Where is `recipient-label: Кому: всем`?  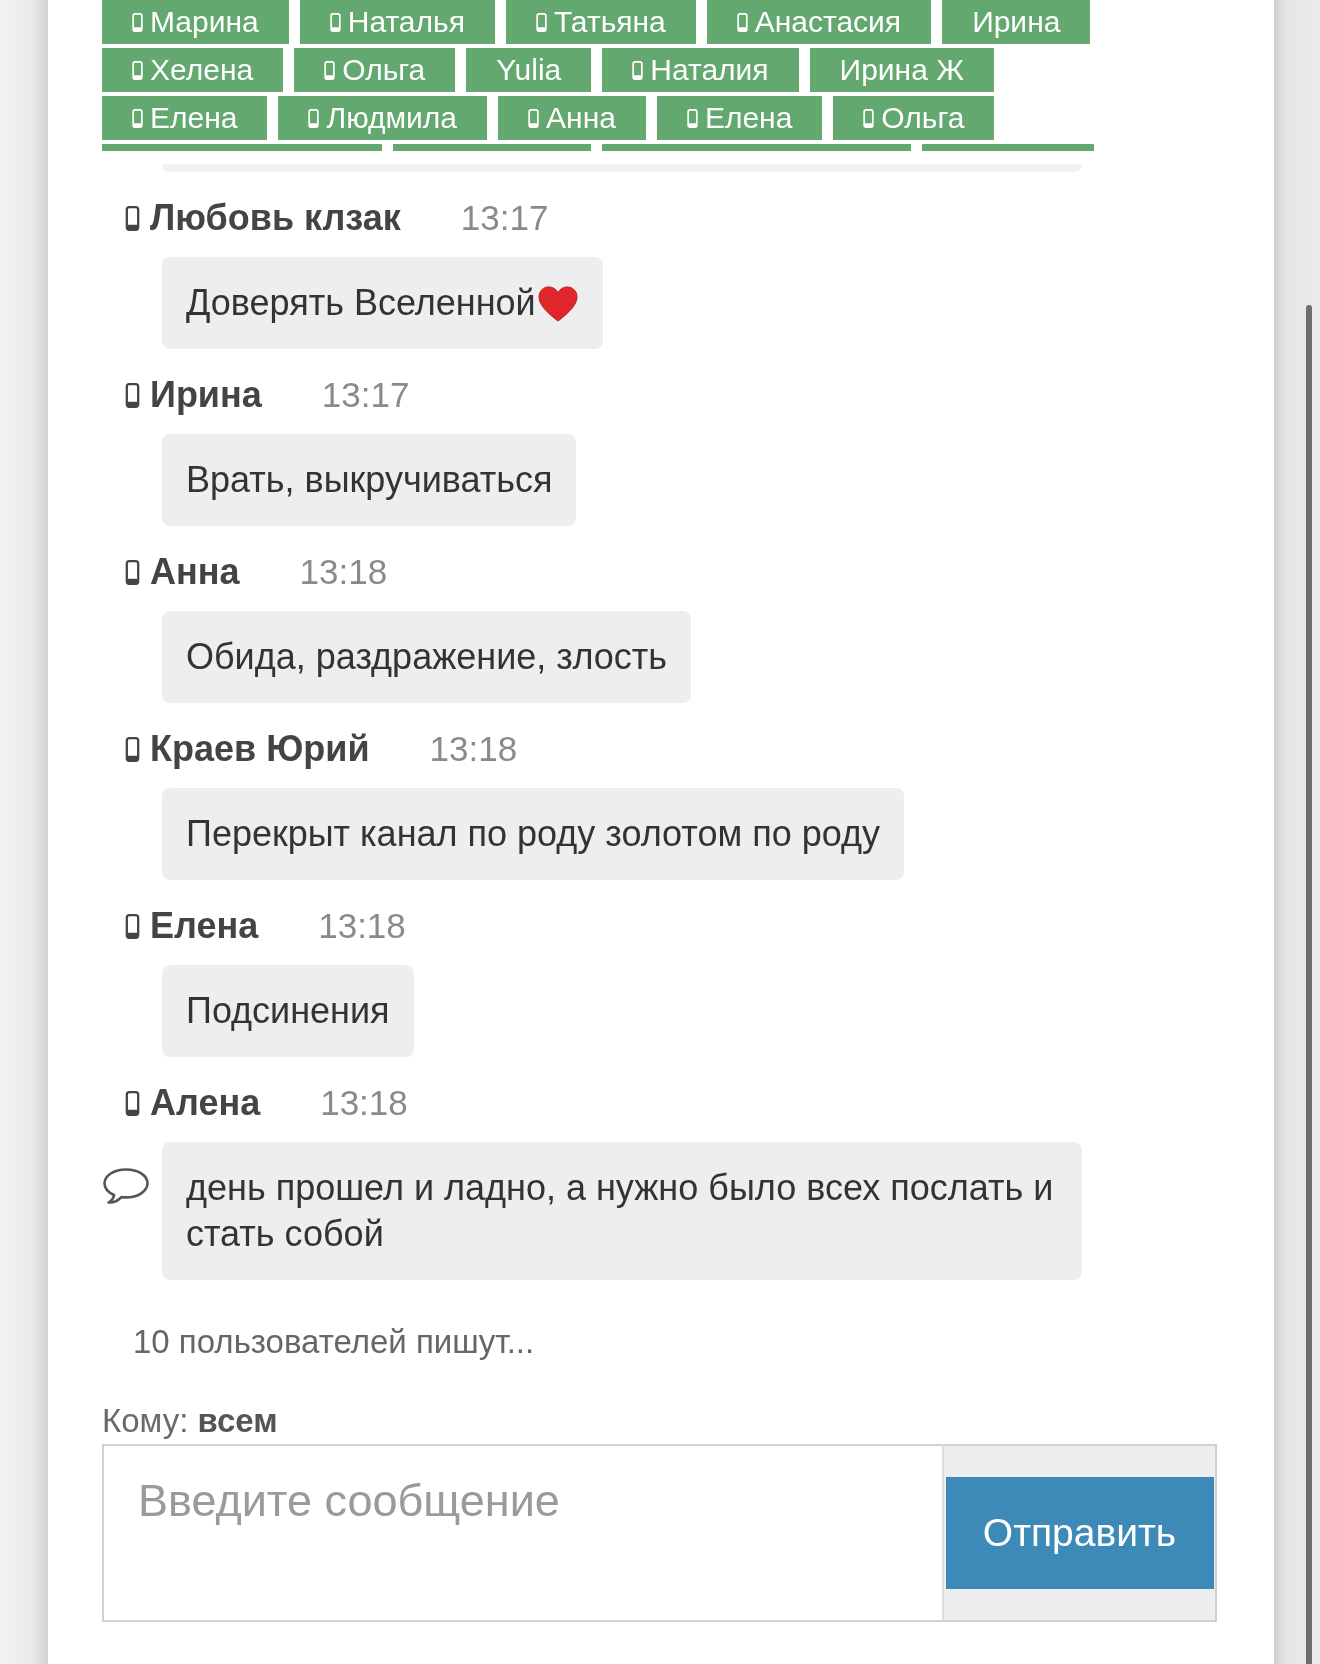
recipient-label: Кому: всем is located at coordinates (190, 1421).